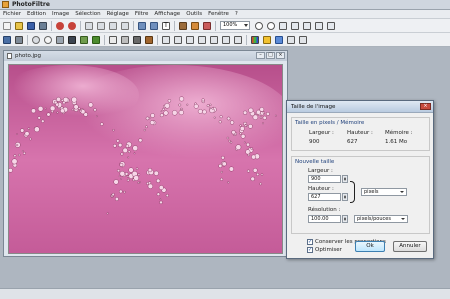  Describe the element at coordinates (60, 14) in the screenshot. I see `menu-image: Image` at that location.